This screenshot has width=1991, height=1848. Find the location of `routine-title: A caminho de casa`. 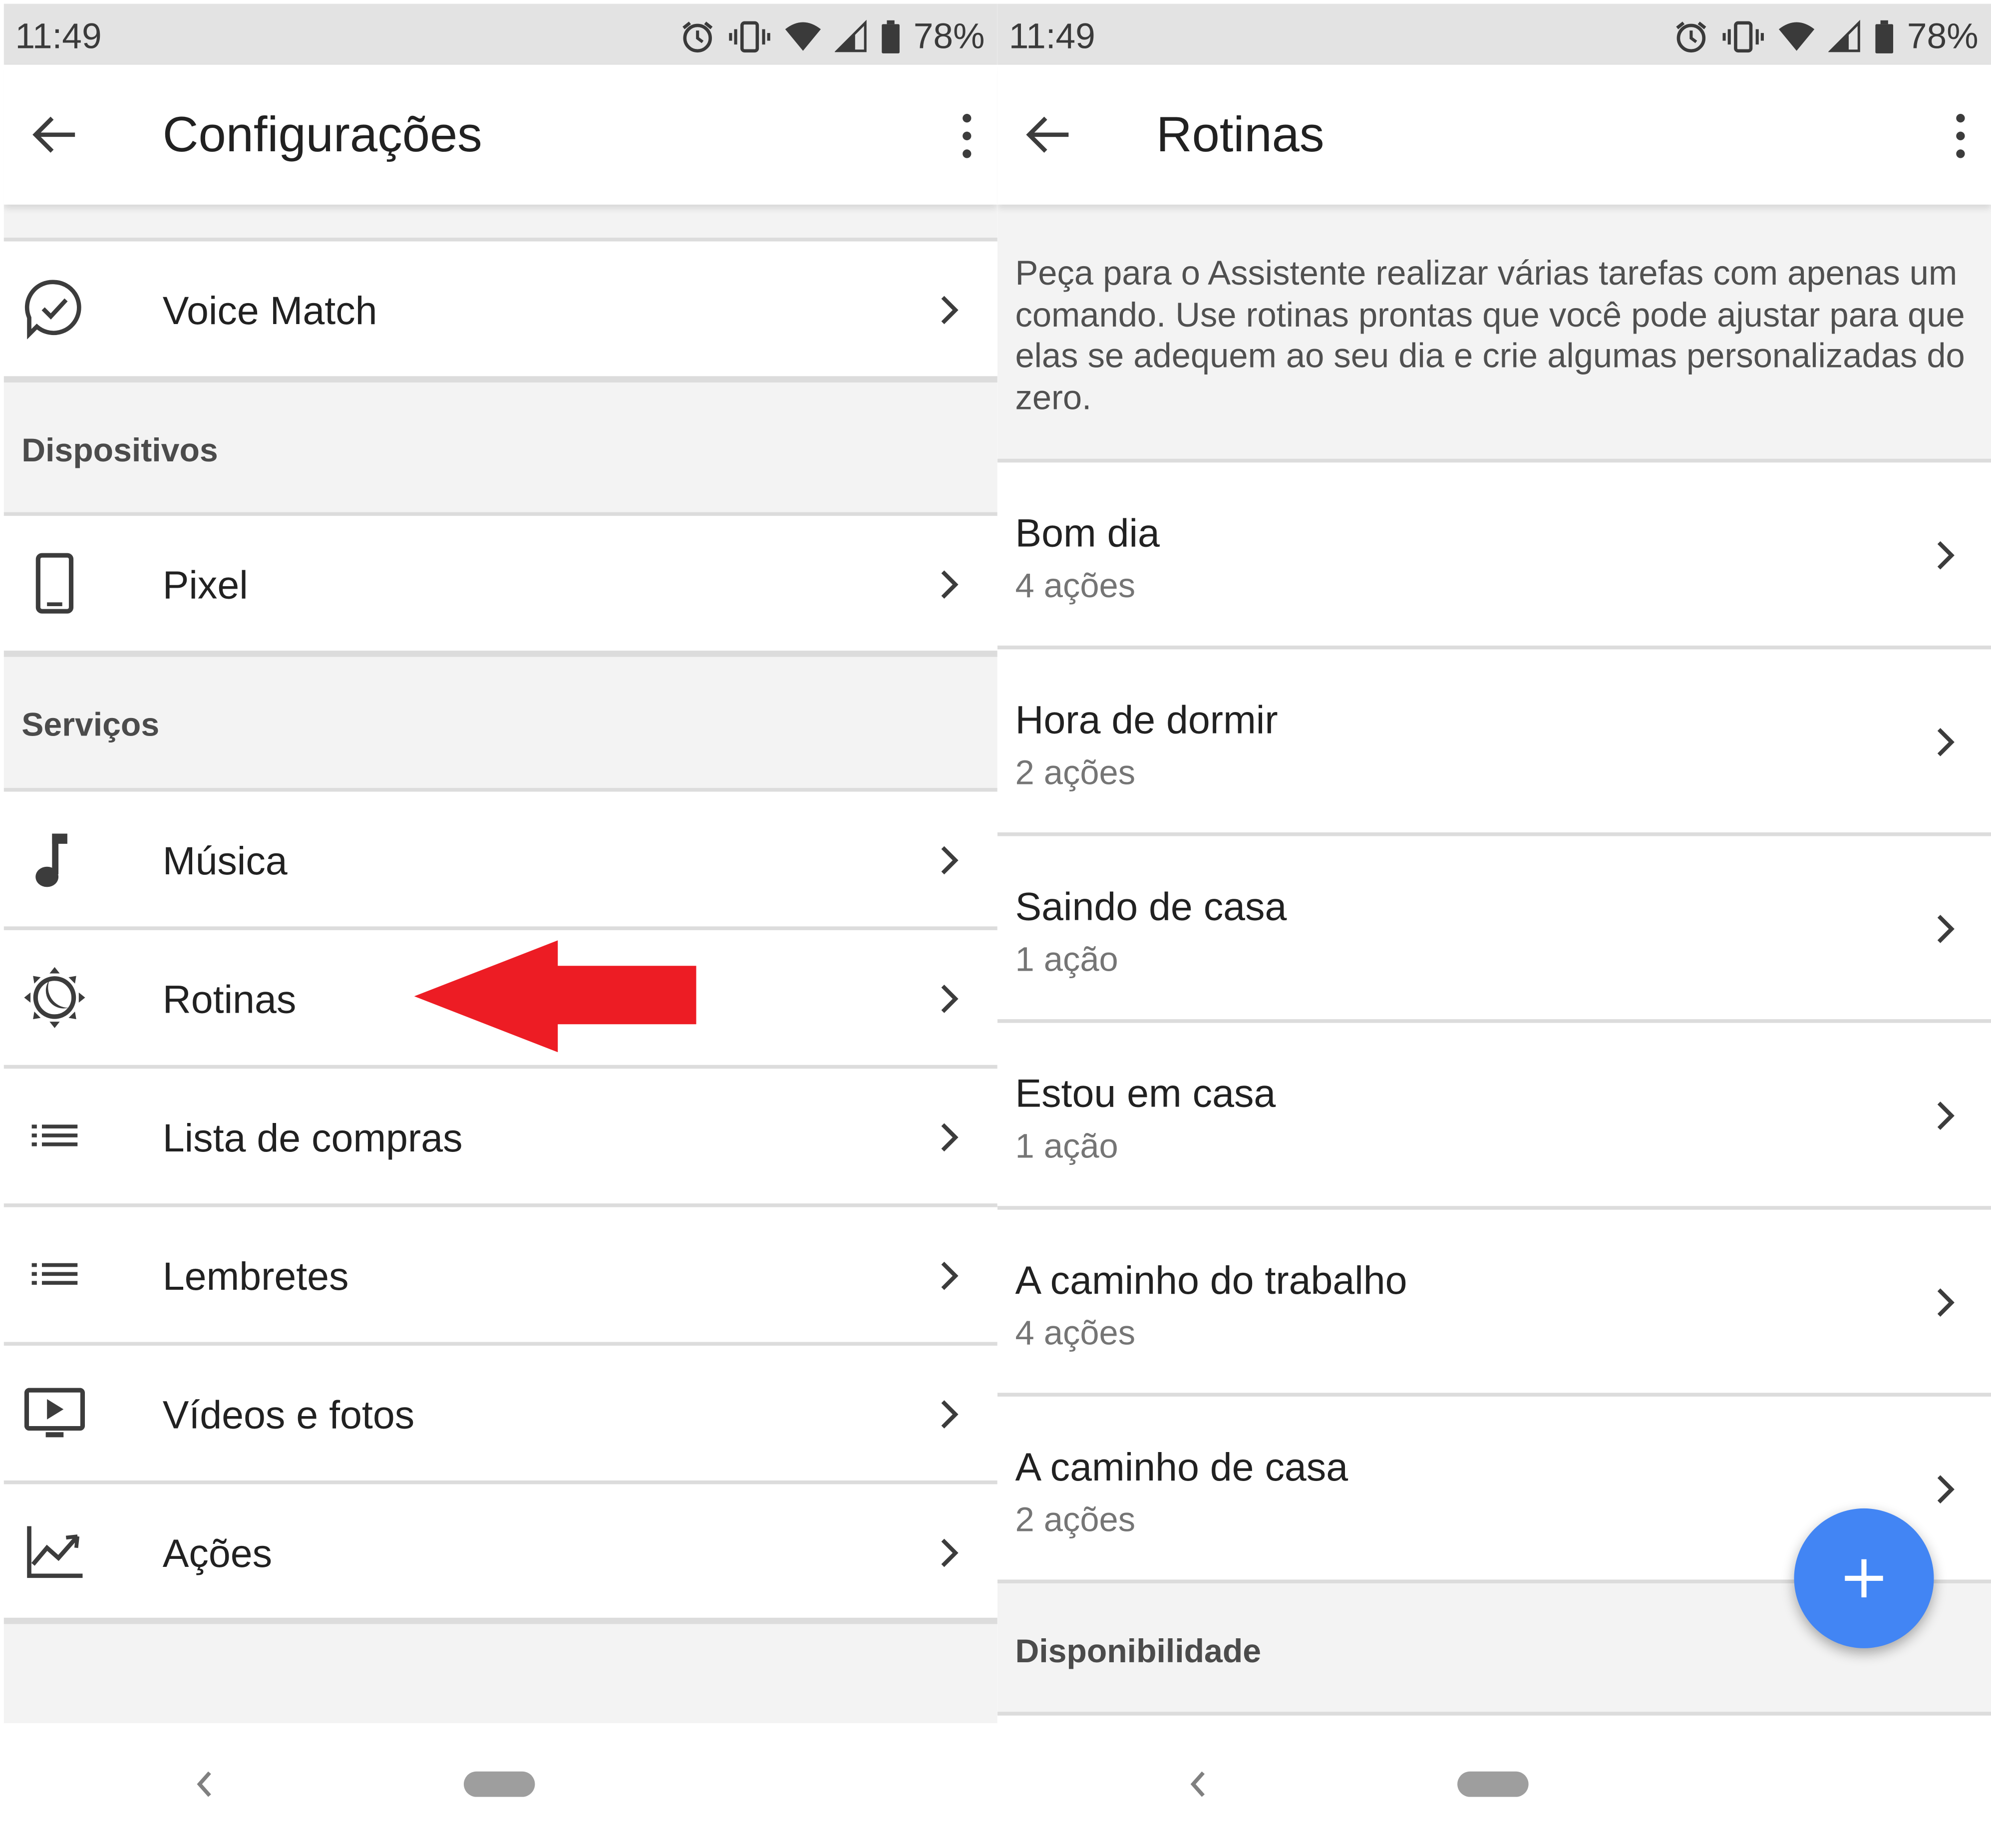

routine-title: A caminho de casa is located at coordinates (1181, 1467).